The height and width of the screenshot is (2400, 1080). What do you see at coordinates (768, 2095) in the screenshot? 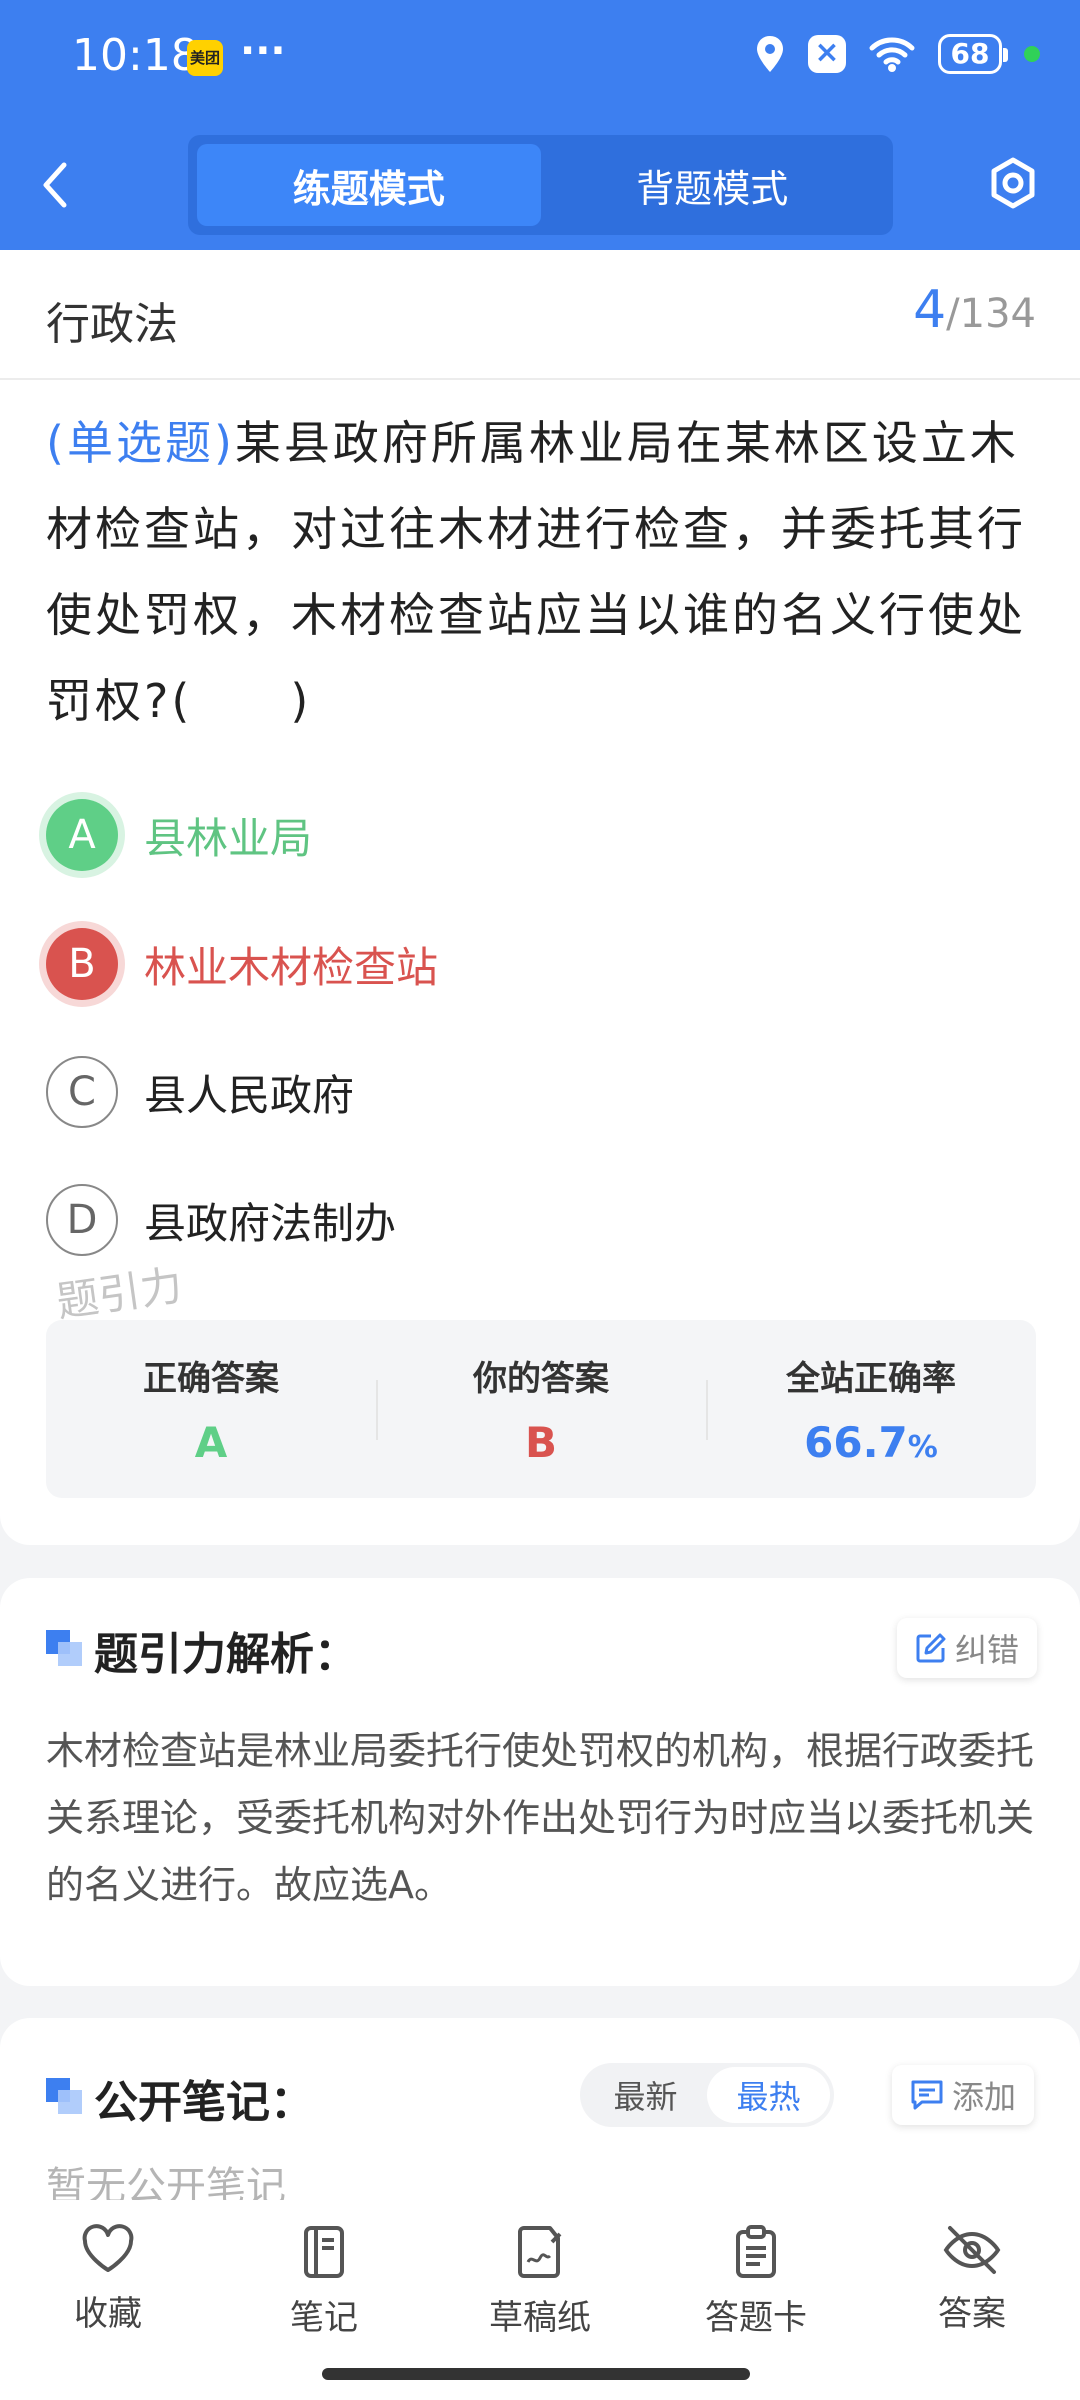
I see `sort-hottest: 最热` at bounding box center [768, 2095].